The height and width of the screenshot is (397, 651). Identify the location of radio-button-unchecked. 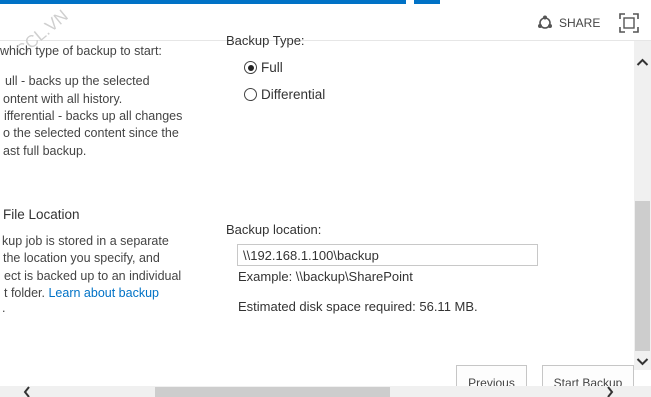
(250, 94).